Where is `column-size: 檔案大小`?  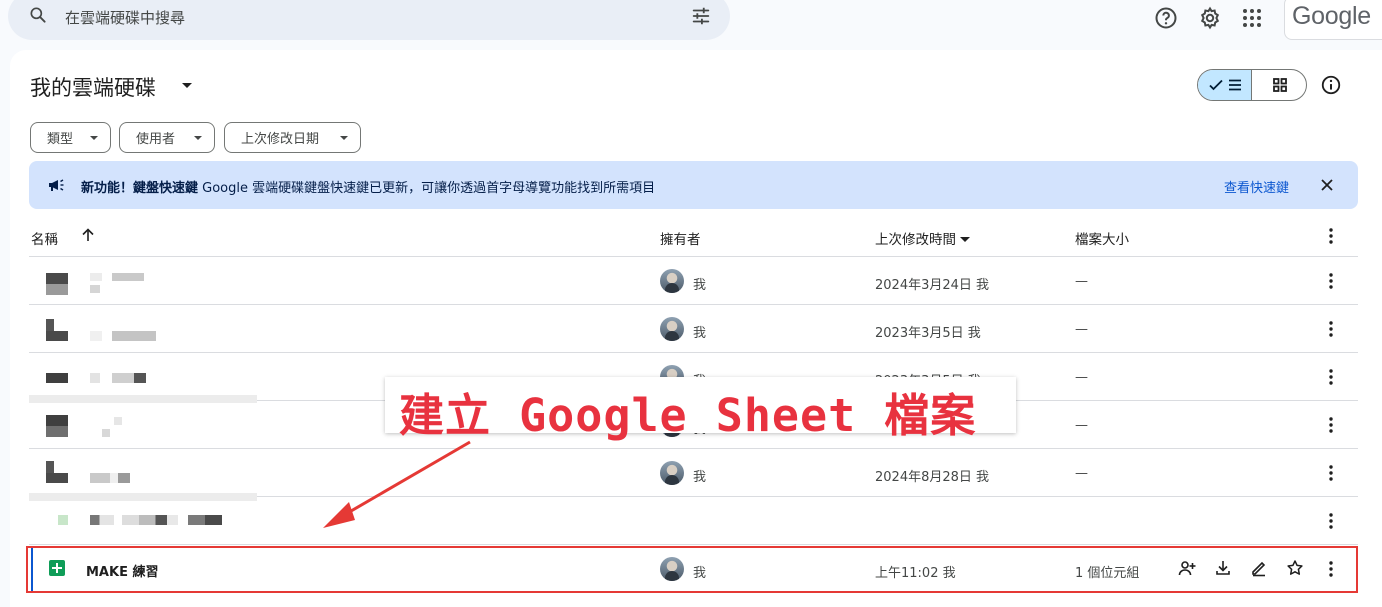
column-size: 檔案大小 is located at coordinates (1102, 238).